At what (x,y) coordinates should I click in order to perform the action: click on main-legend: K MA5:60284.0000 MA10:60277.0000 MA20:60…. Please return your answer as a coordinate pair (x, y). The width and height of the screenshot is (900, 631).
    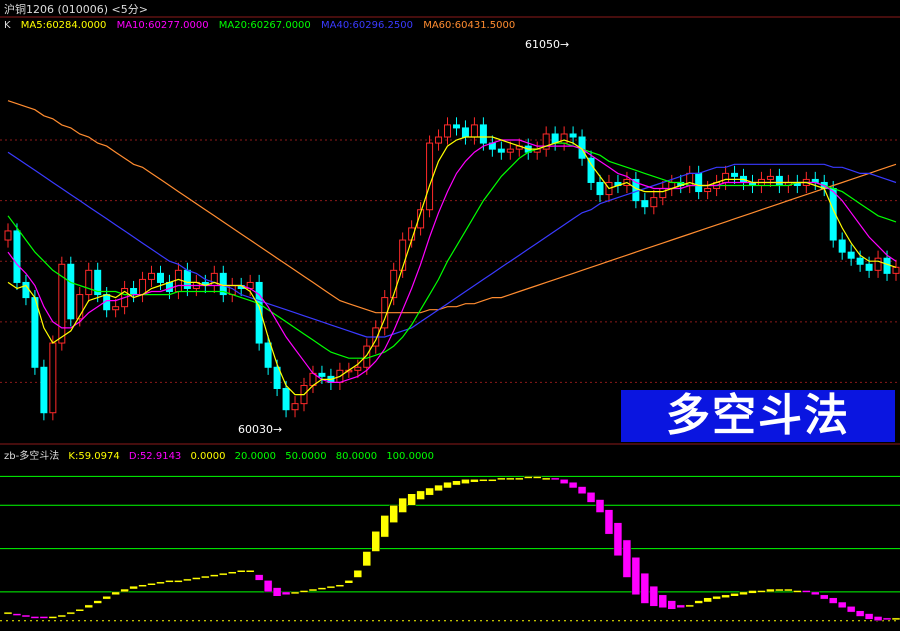
    Looking at the image, I should click on (263, 25).